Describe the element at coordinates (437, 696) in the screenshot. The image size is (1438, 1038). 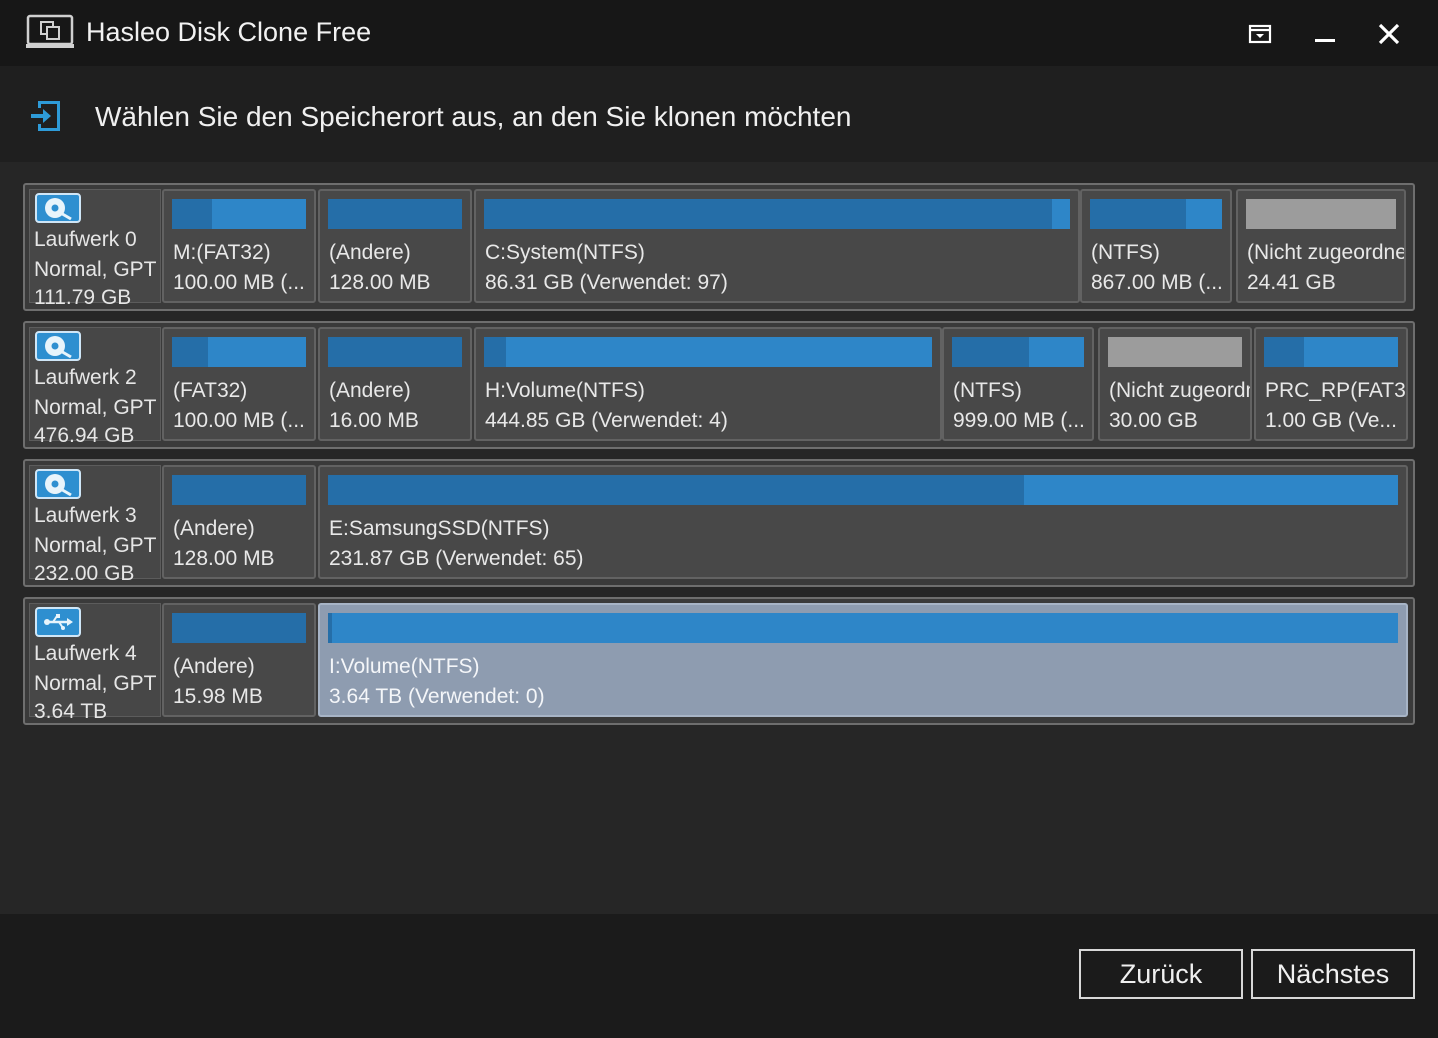
I see `partition-size: 3.64 TB (Verwendet: 0)` at that location.